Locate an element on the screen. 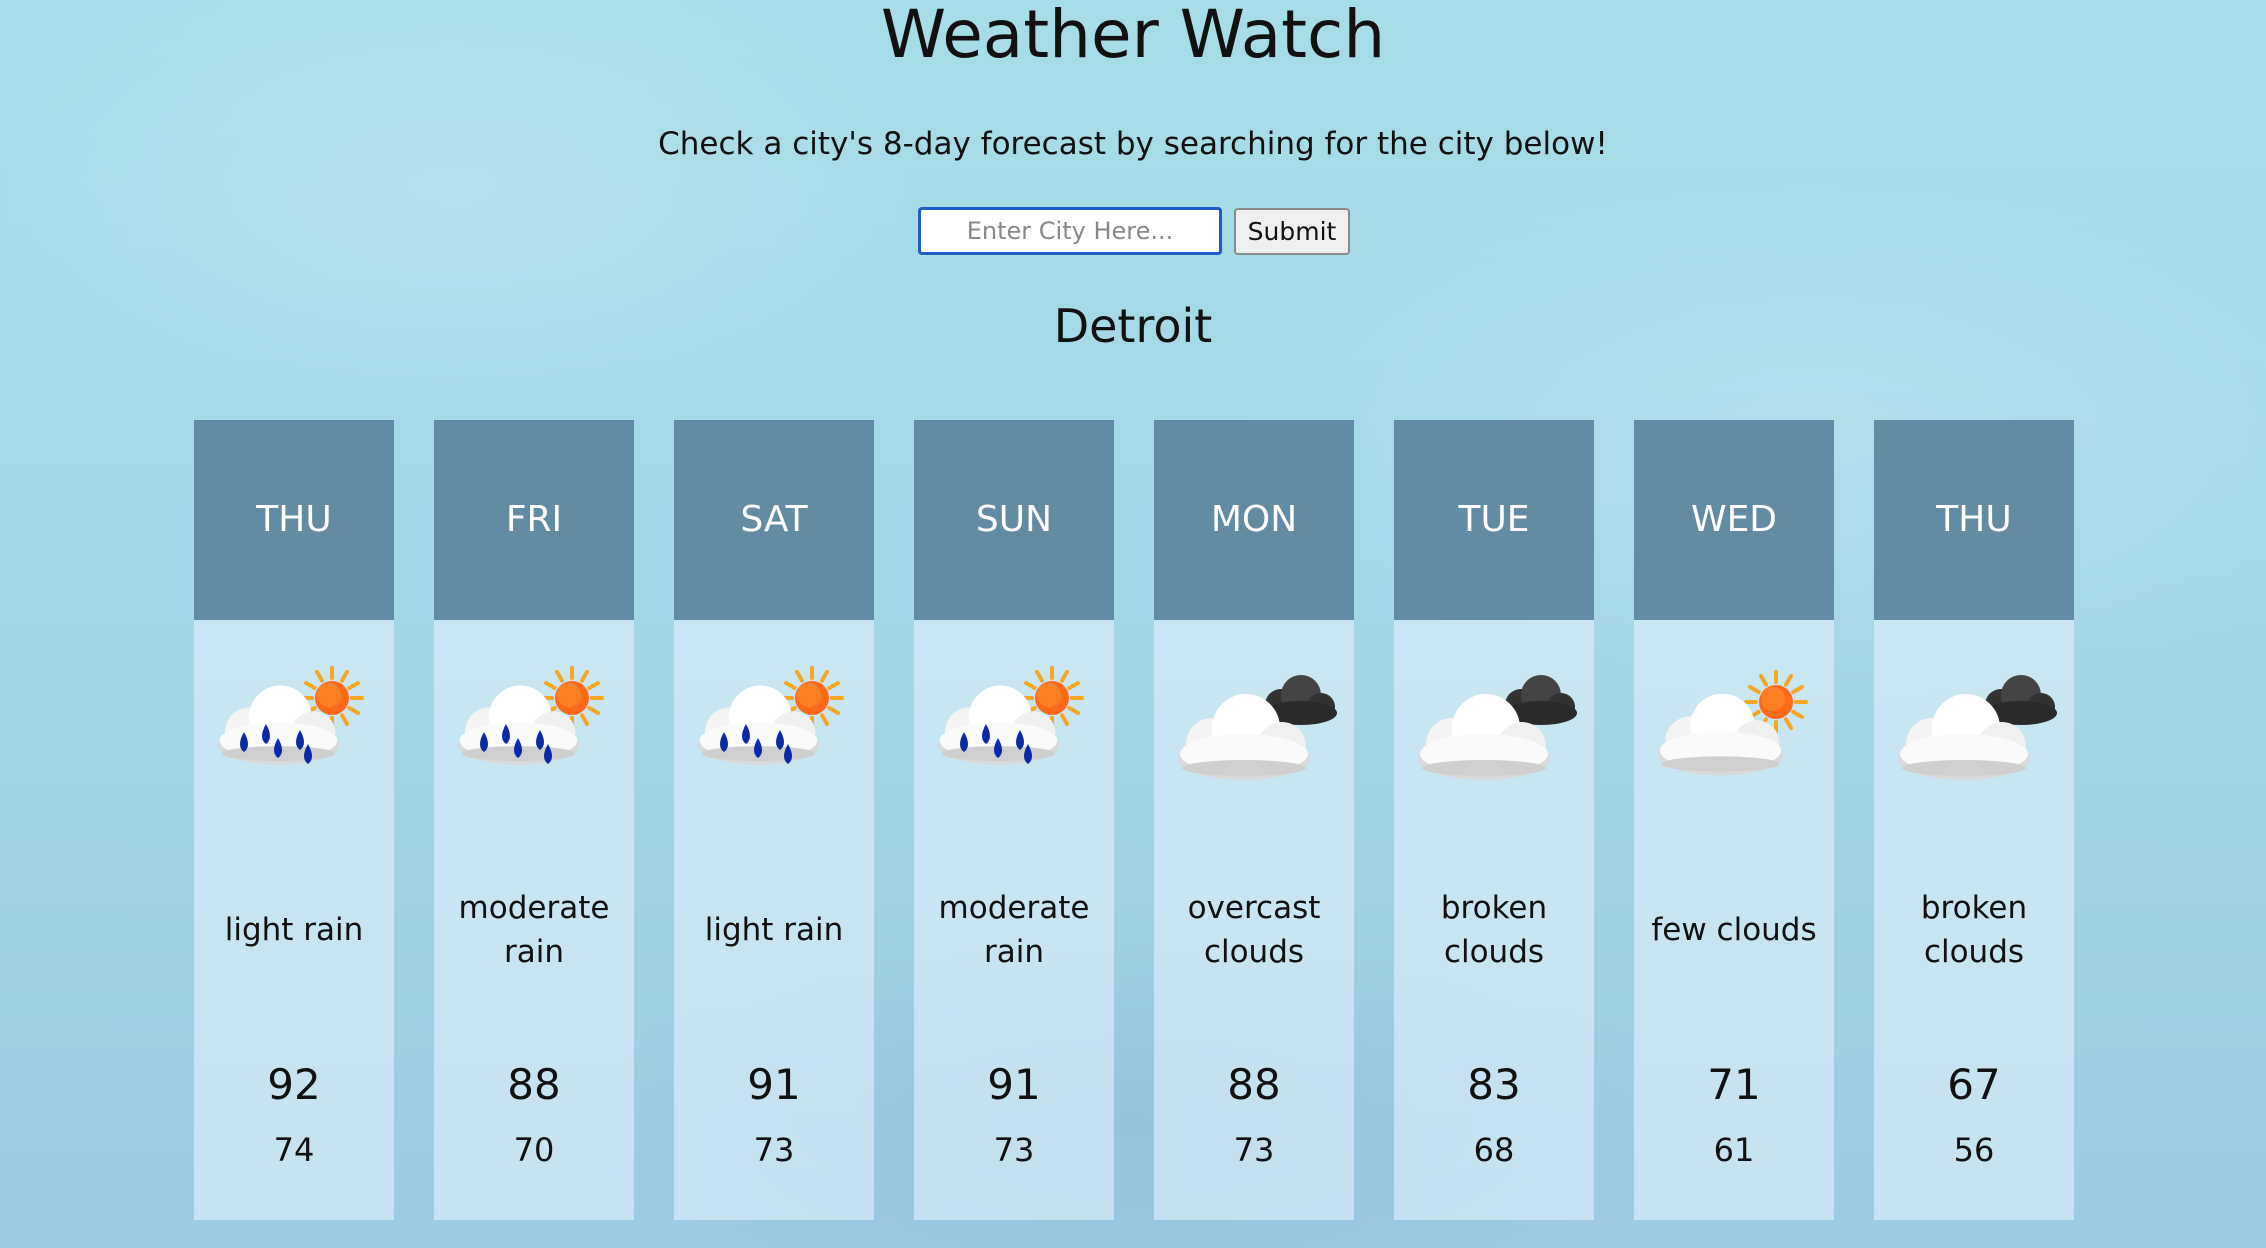 The width and height of the screenshot is (2266, 1248). forecast-day: WED is located at coordinates (1734, 520).